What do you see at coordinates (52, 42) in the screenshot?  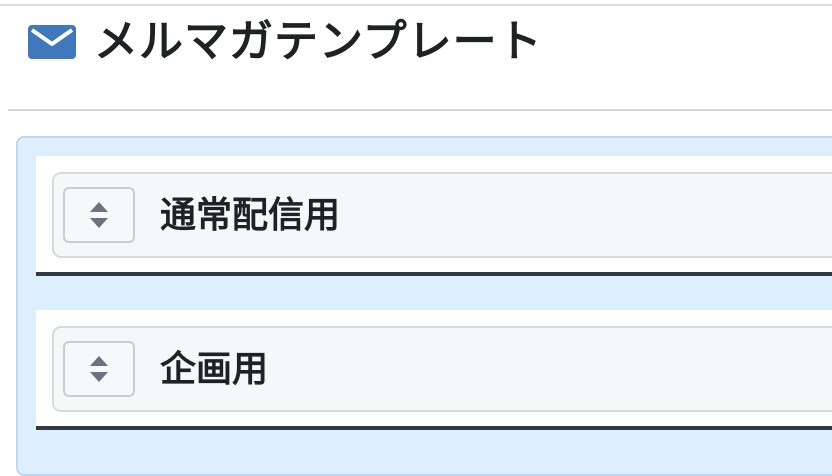 I see `envelope-icon` at bounding box center [52, 42].